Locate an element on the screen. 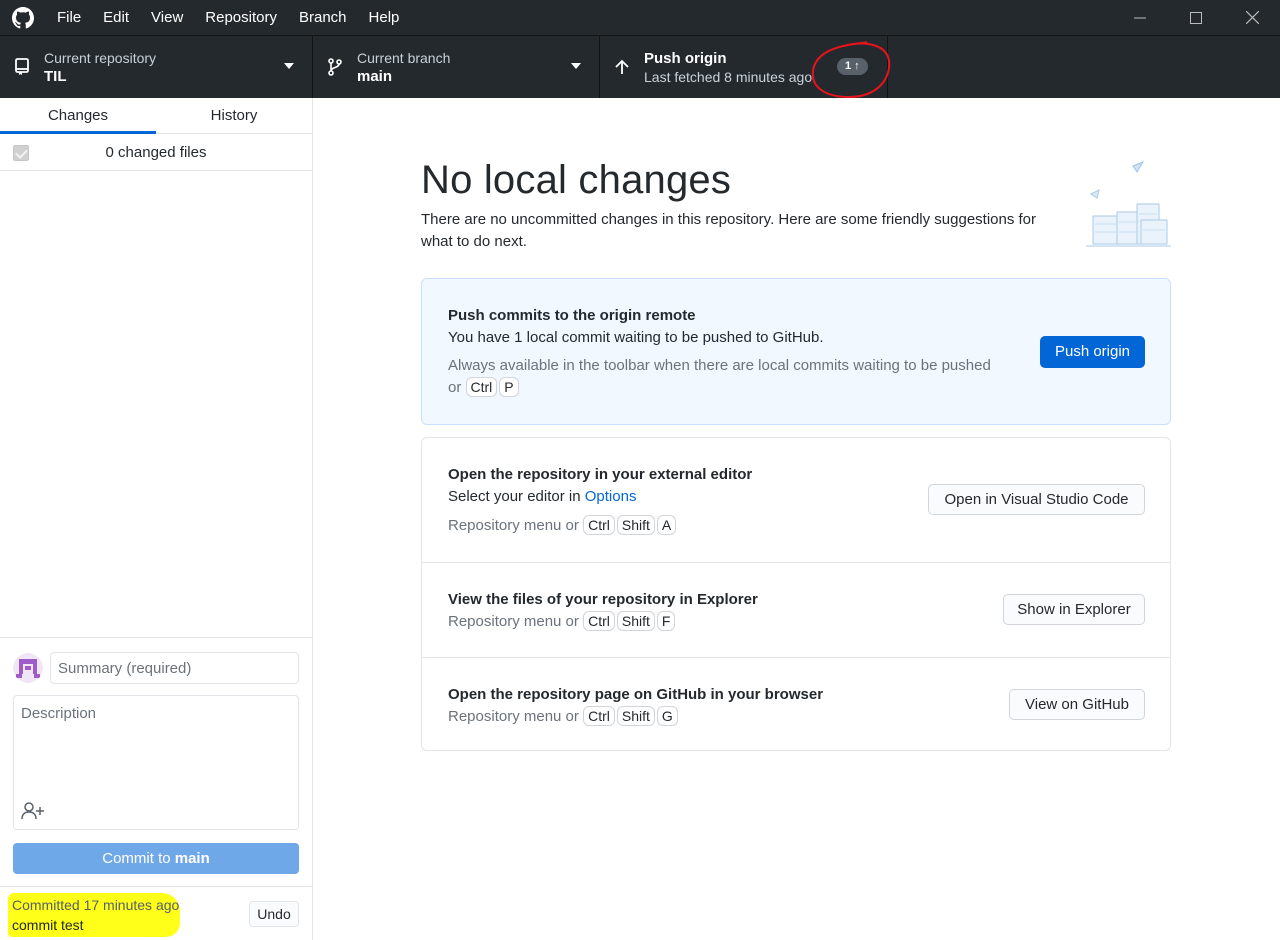  show-in-explorer-button: Show in Explorer is located at coordinates (1074, 609).